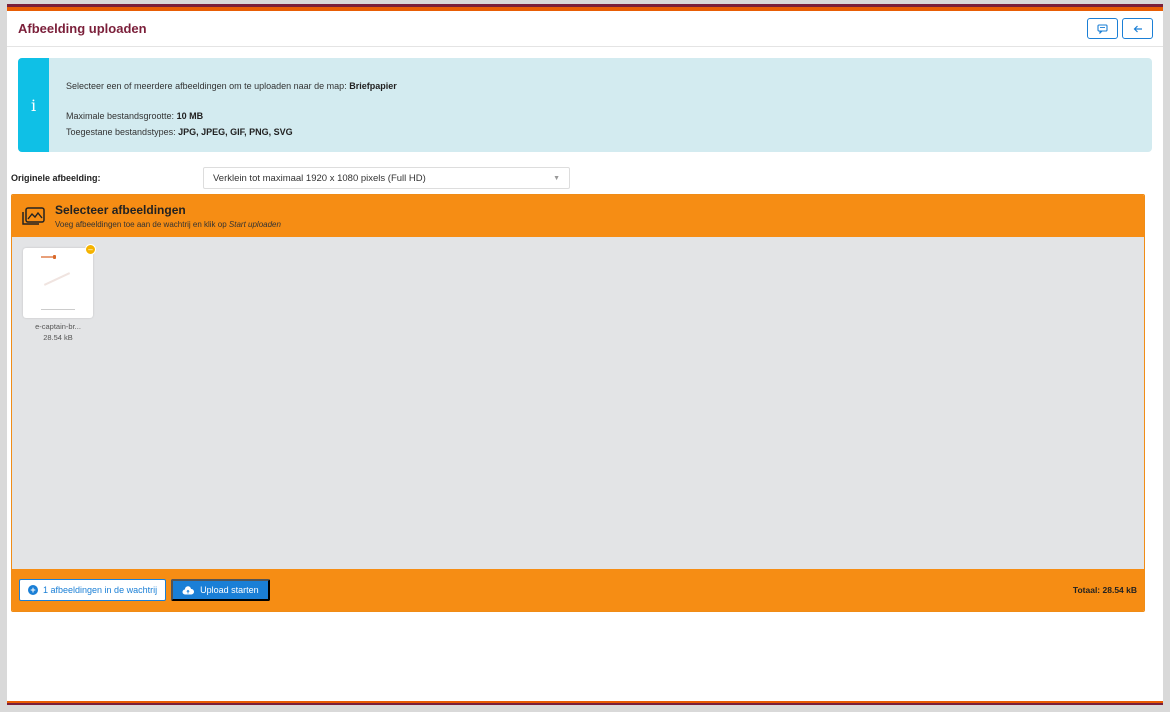  Describe the element at coordinates (56, 178) in the screenshot. I see `original-image-label: Originele afbeelding:` at that location.